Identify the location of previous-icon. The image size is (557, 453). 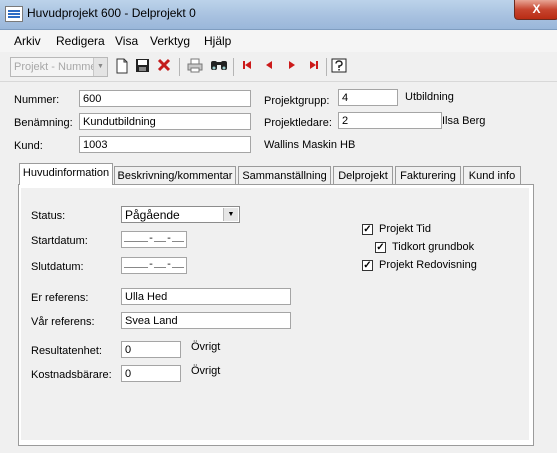
(269, 67).